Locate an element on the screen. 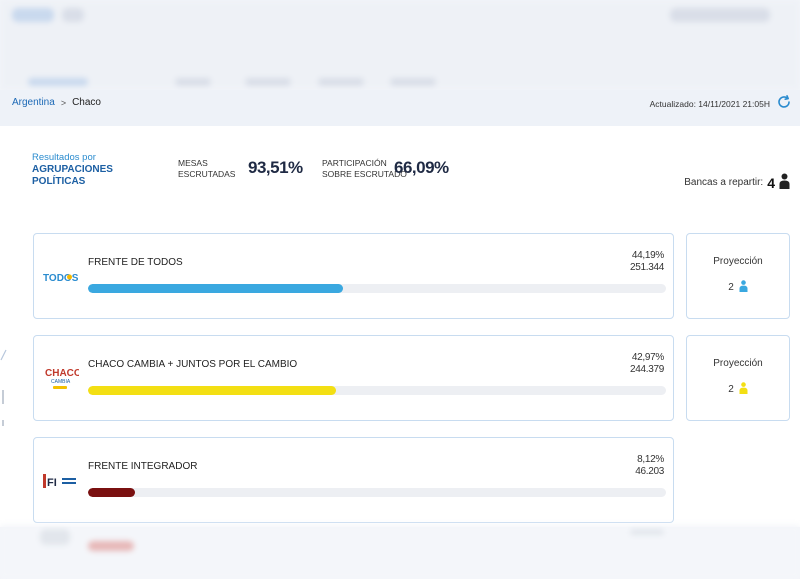  party-name: FRENTE INTEGRADOR is located at coordinates (143, 466).